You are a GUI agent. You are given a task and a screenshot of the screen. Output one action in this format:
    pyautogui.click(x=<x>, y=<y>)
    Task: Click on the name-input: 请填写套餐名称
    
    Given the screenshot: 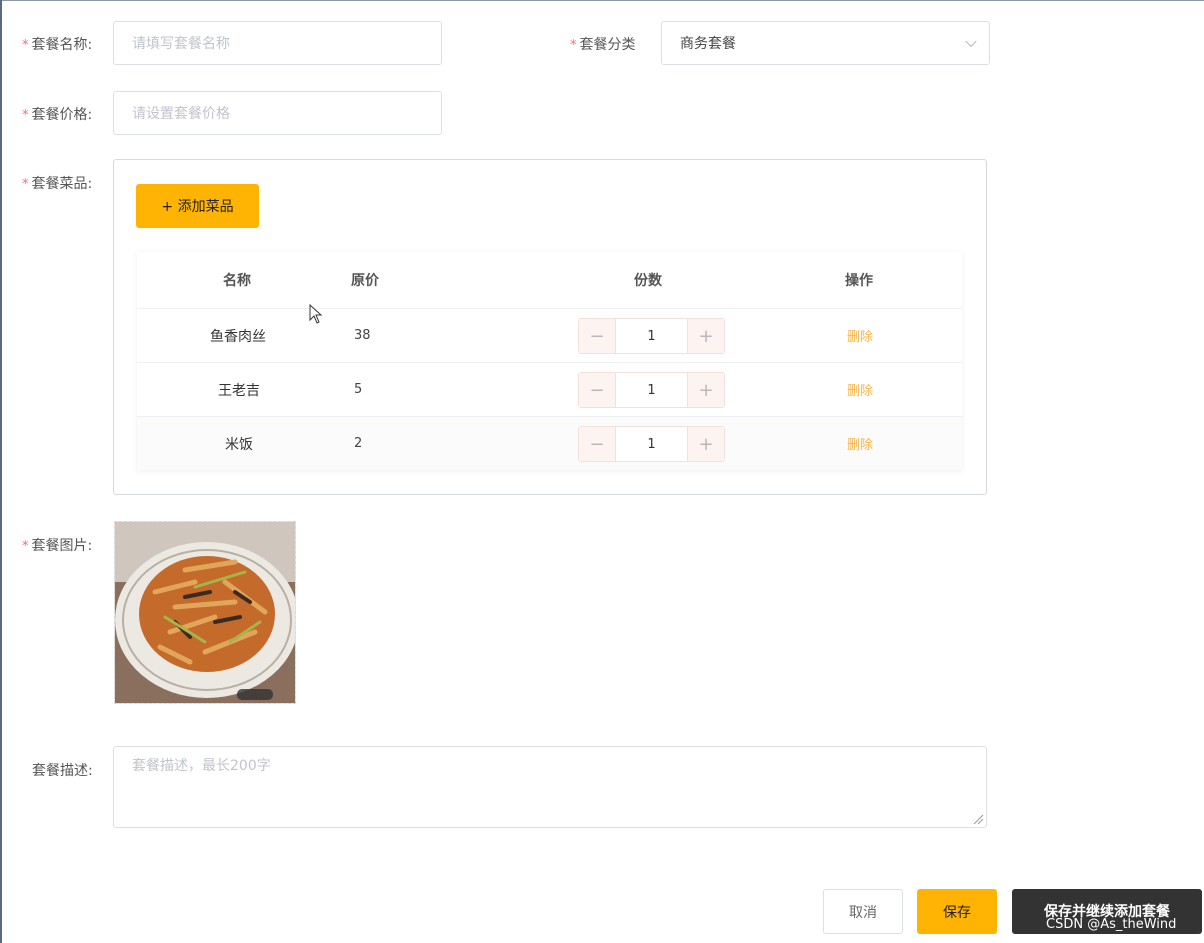 What is the action you would take?
    pyautogui.click(x=277, y=43)
    